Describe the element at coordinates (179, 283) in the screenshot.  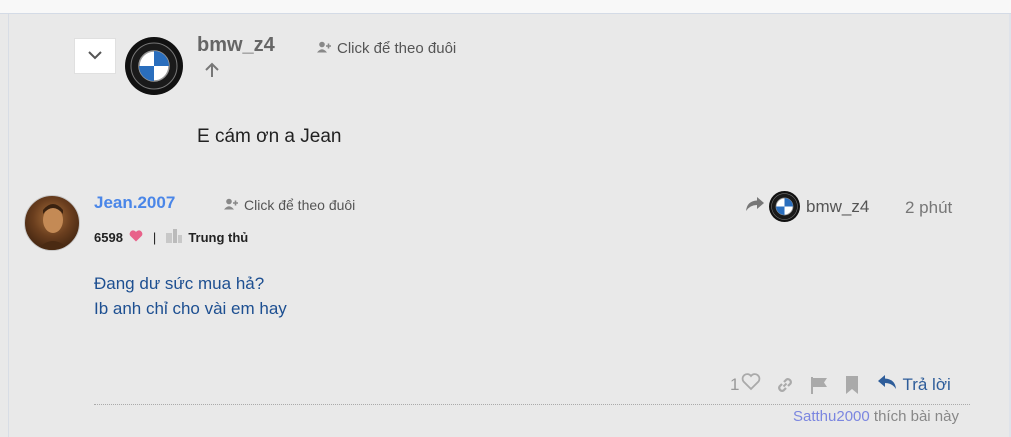
I see `post-body-line: Đang dư sức mua hả?` at that location.